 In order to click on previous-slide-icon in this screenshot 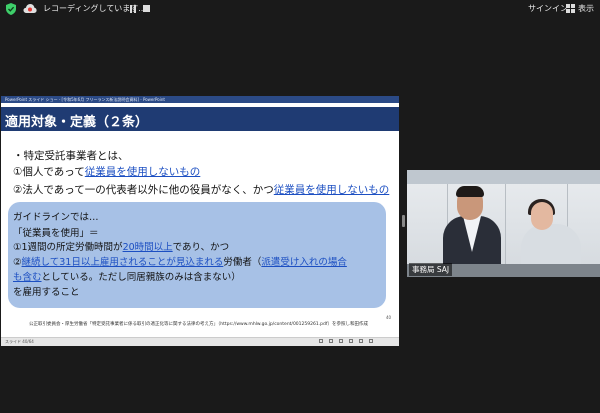, I will do `click(321, 341)`.